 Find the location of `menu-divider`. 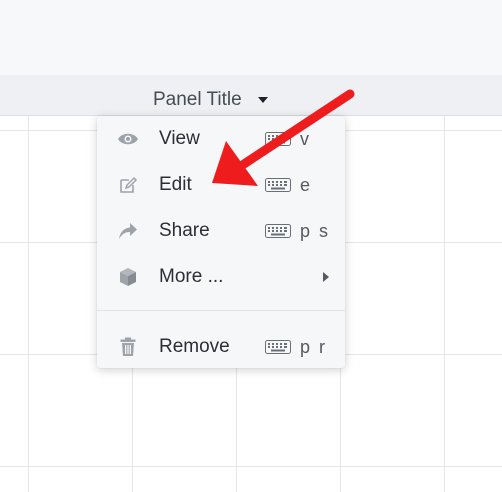

menu-divider is located at coordinates (221, 310).